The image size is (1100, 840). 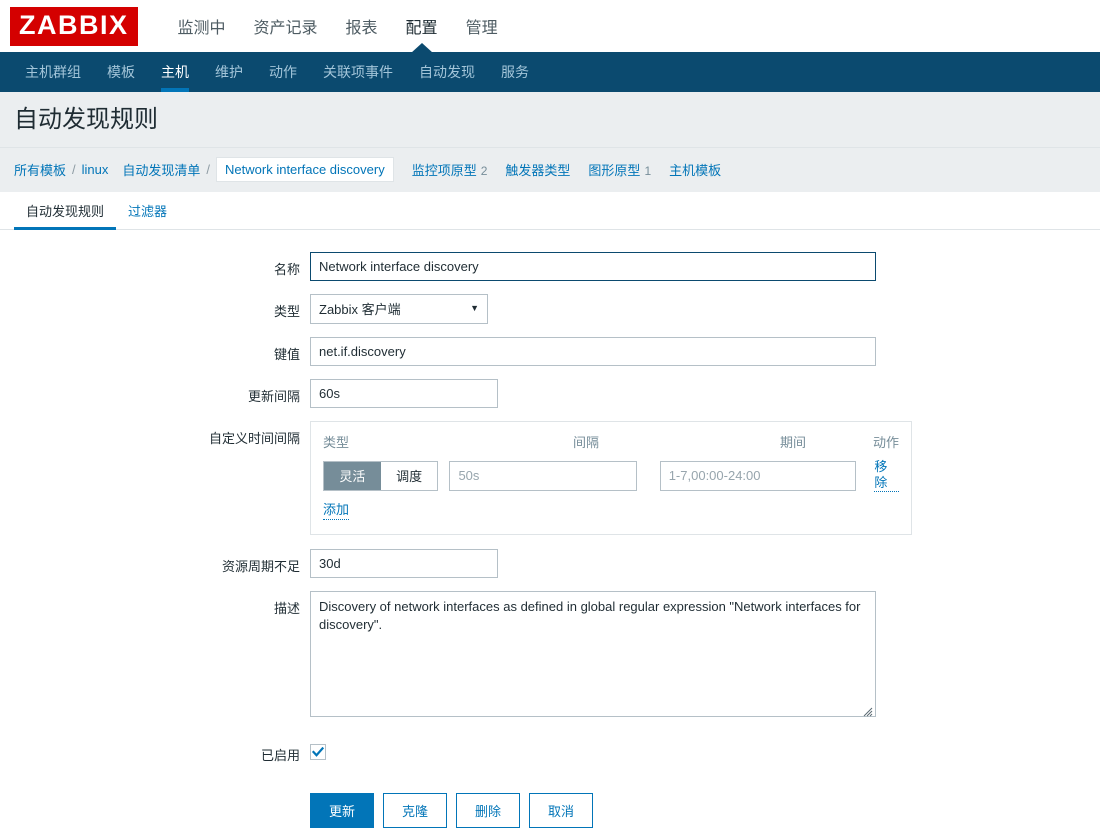 What do you see at coordinates (404, 393) in the screenshot?
I see `update-interval-input` at bounding box center [404, 393].